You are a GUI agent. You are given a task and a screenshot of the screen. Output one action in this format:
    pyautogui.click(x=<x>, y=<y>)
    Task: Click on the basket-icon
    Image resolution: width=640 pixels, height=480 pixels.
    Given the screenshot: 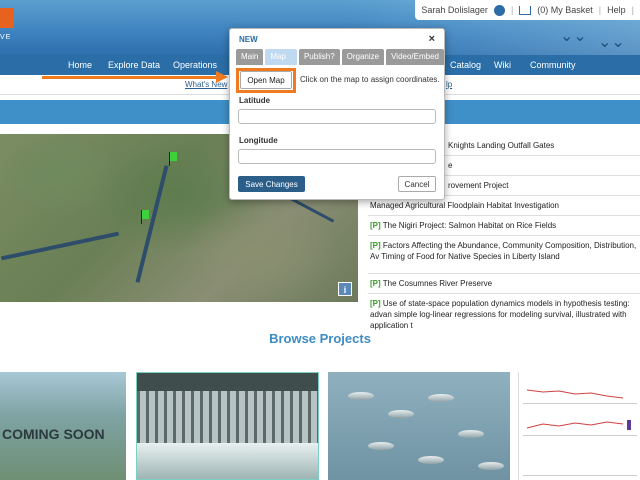 What is the action you would take?
    pyautogui.click(x=525, y=10)
    